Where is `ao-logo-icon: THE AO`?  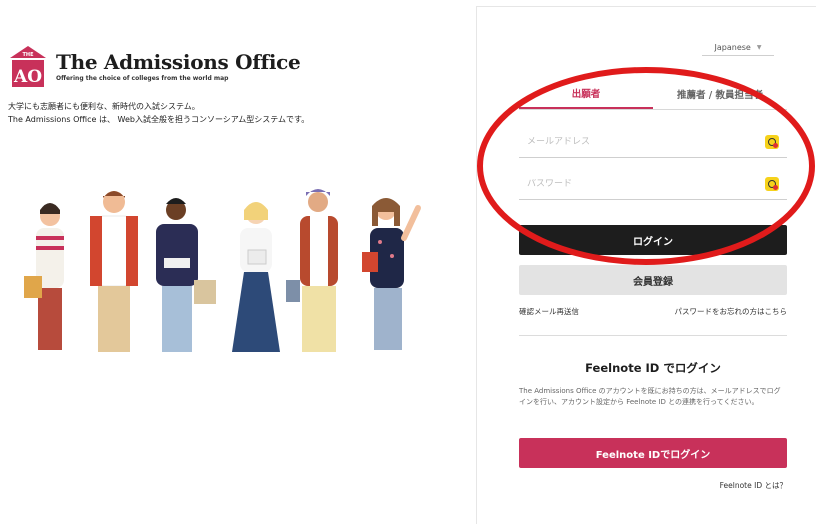
ao-logo-icon: THE AO is located at coordinates (28, 66).